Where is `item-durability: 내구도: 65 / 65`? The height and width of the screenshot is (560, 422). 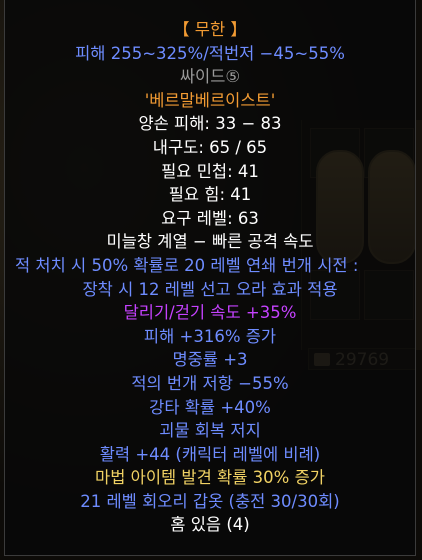 item-durability: 내구도: 65 / 65 is located at coordinates (210, 147).